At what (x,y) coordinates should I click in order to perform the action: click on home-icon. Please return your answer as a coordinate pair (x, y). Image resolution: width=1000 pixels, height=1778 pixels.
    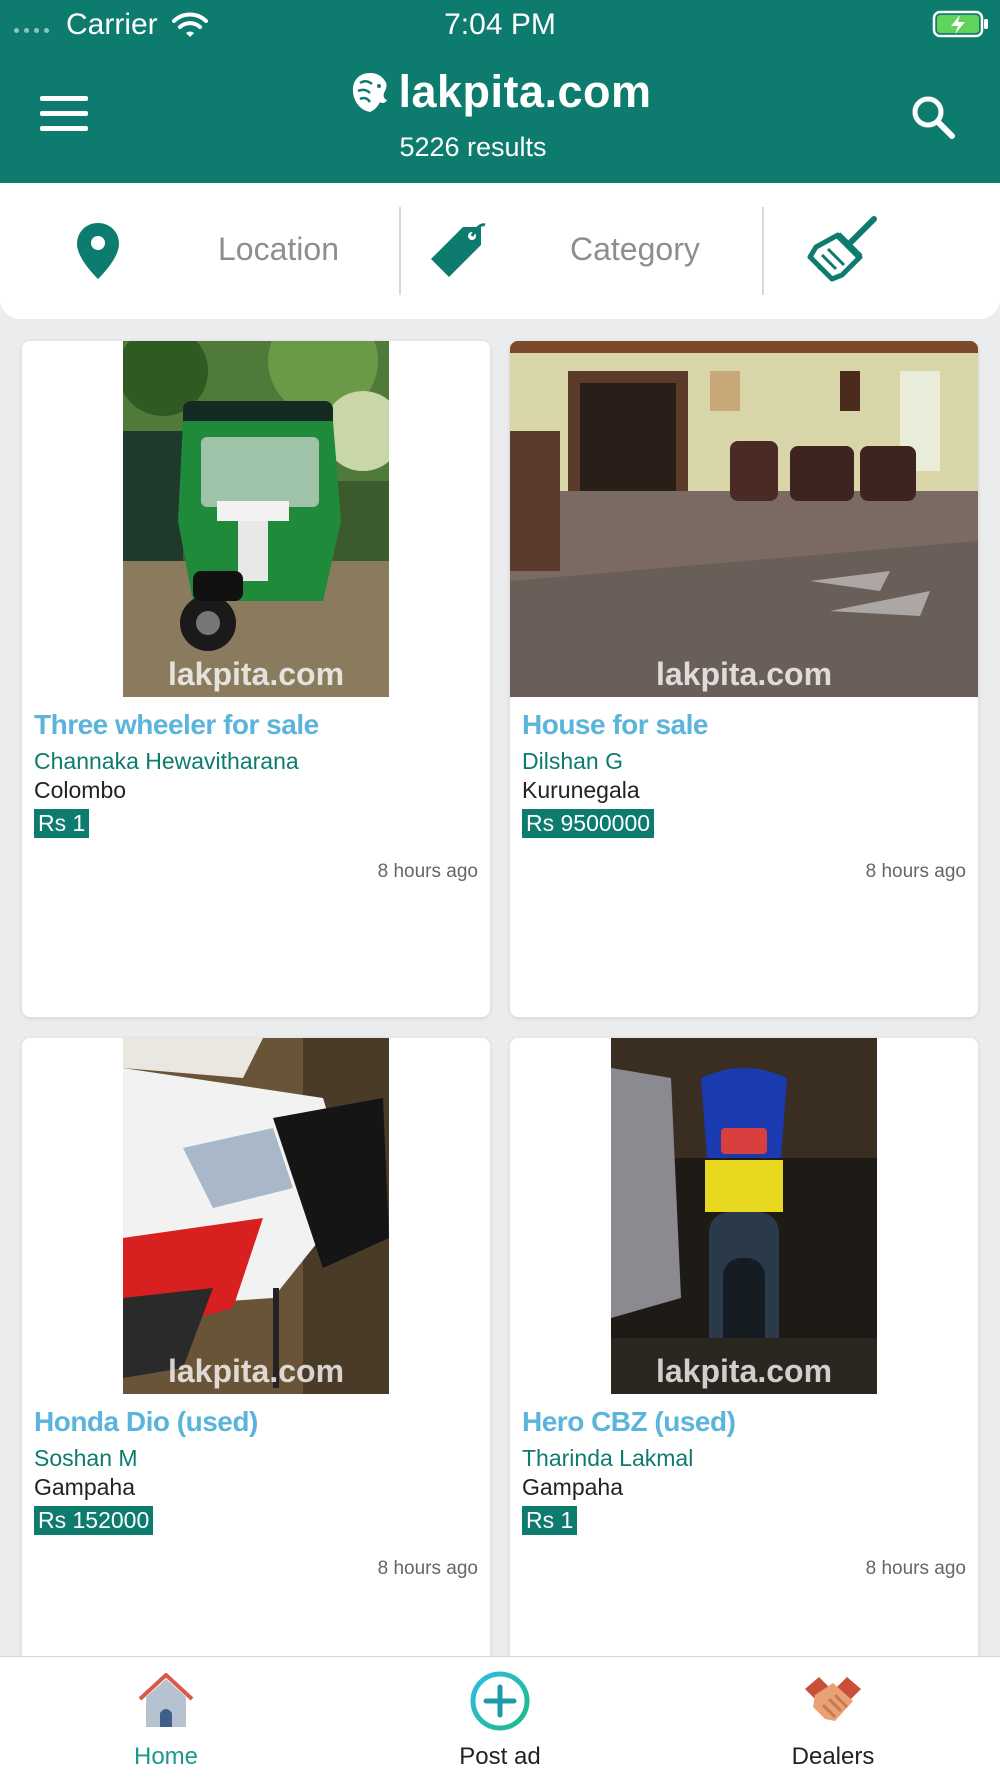
    Looking at the image, I should click on (166, 1700).